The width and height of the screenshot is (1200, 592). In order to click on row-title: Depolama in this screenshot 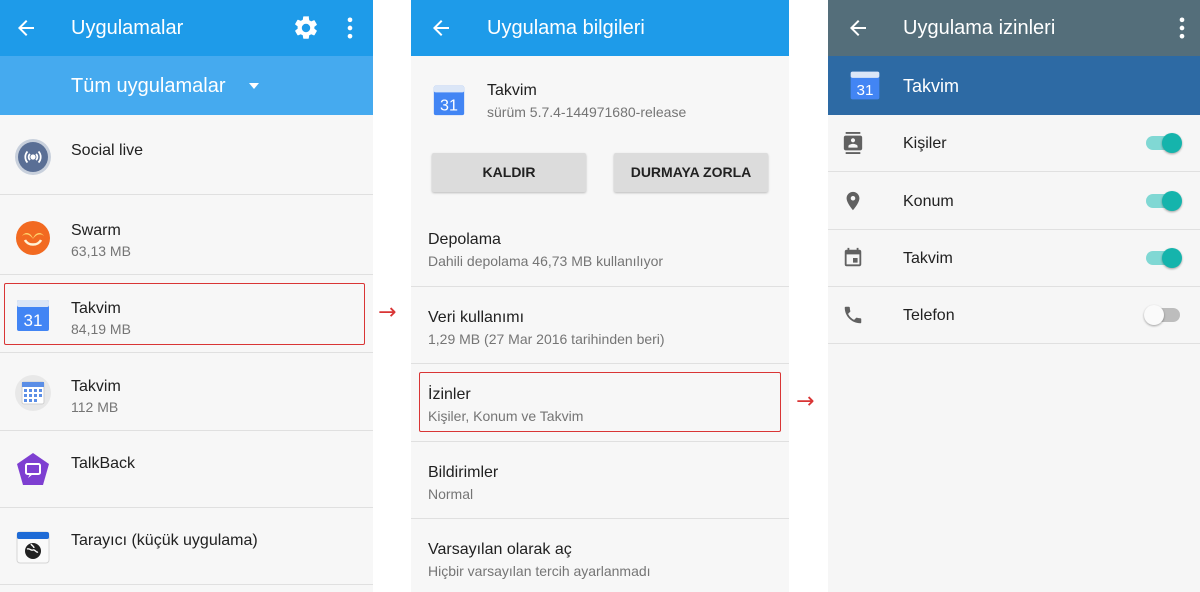, I will do `click(464, 239)`.